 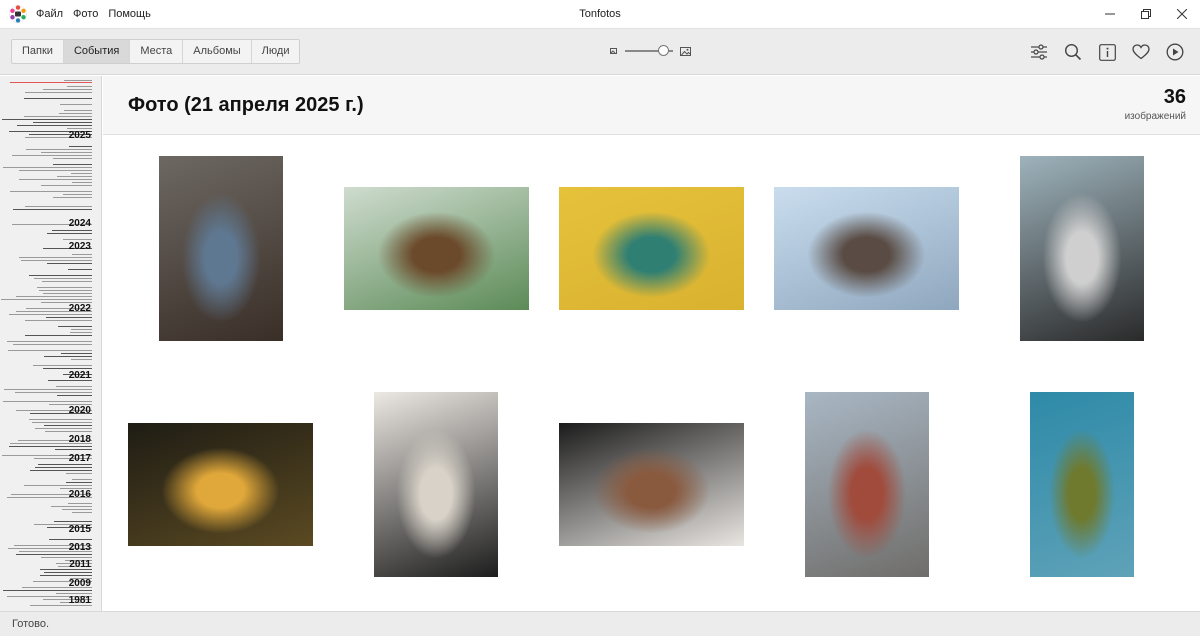 I want to click on timeline-year: 2015, so click(x=80, y=529).